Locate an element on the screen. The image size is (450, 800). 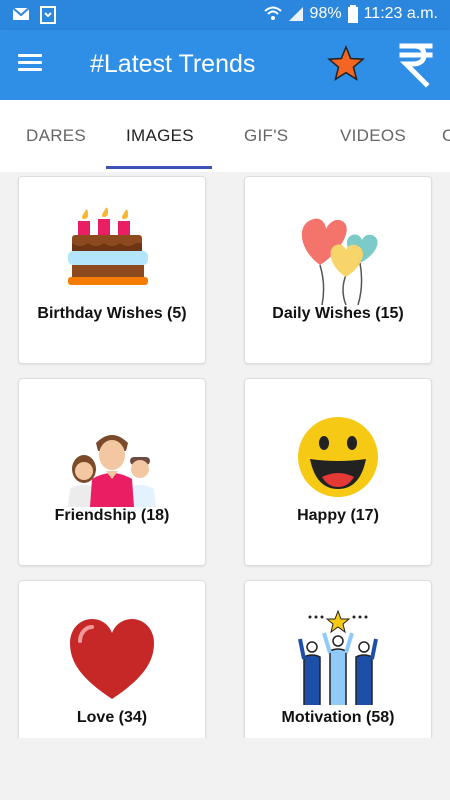
app-bar: #Latest Trends is located at coordinates (225, 65).